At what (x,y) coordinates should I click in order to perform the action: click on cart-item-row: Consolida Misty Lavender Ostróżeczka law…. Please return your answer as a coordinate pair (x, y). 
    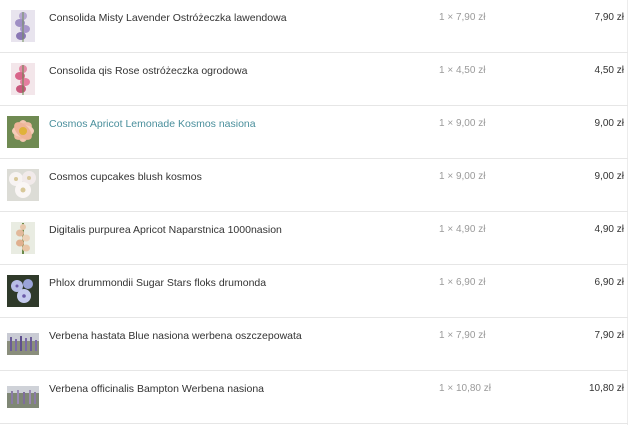
    Looking at the image, I should click on (314, 26).